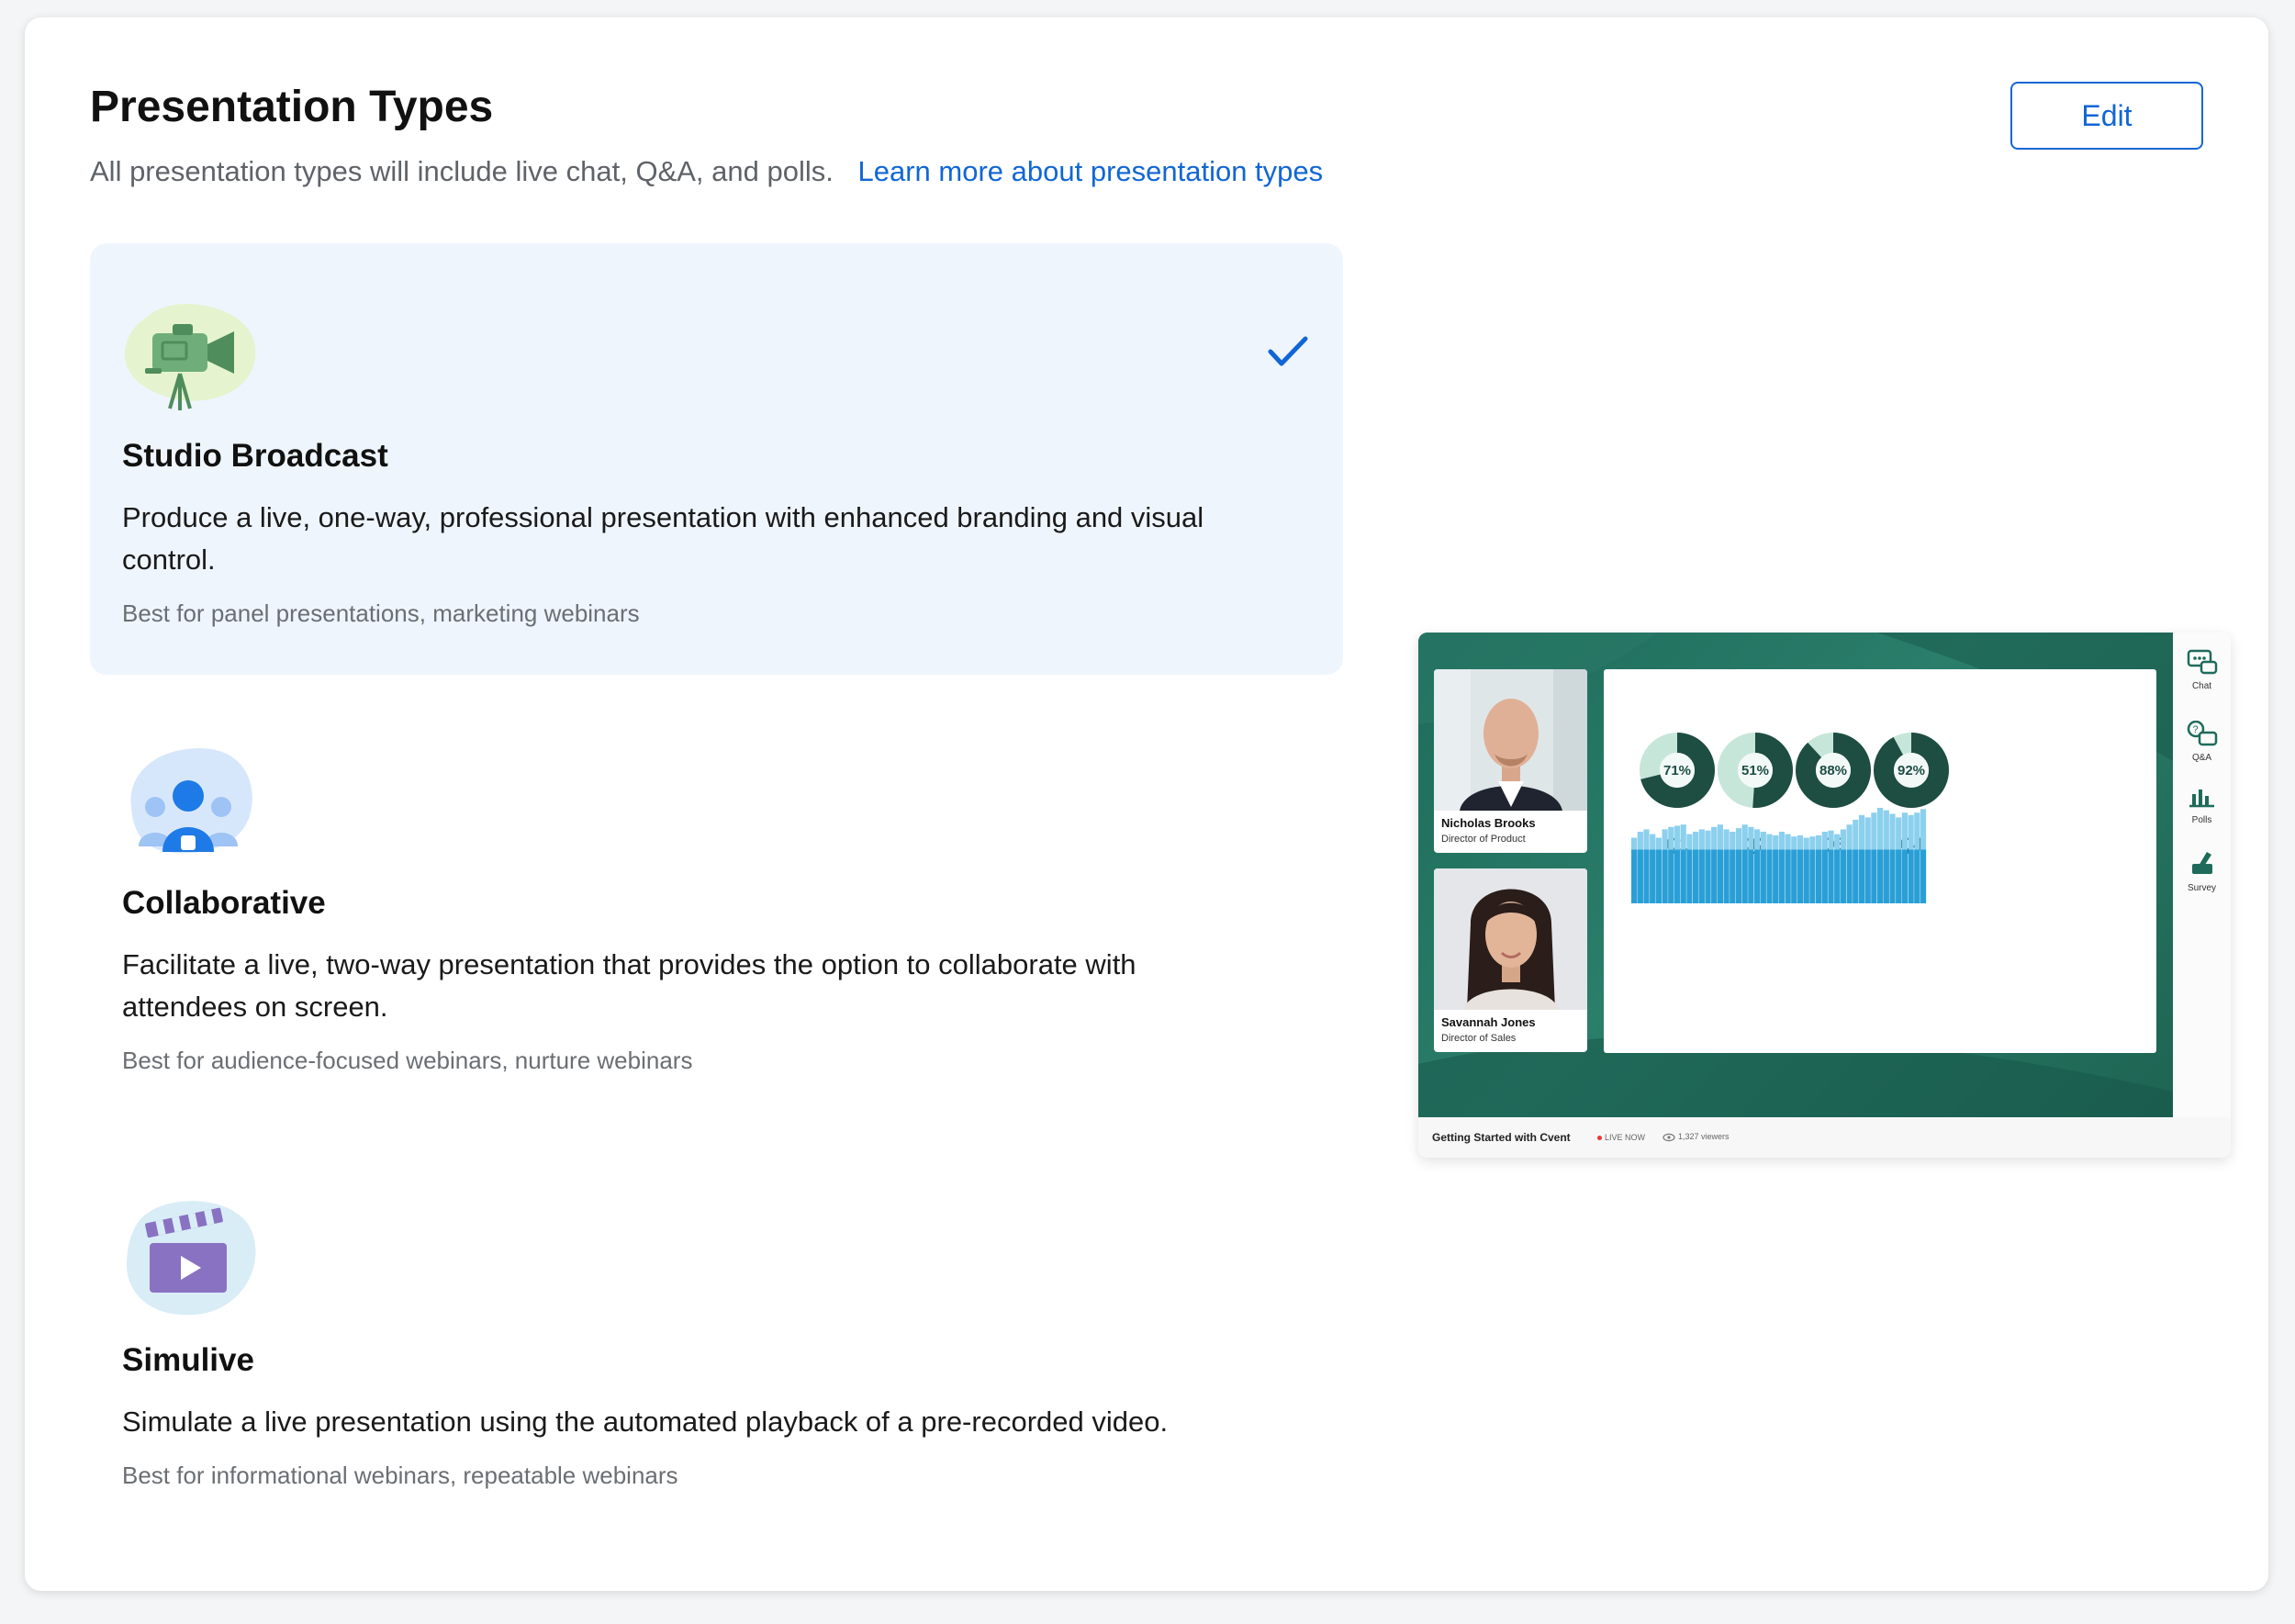  What do you see at coordinates (1668, 1137) in the screenshot?
I see `eye-icon` at bounding box center [1668, 1137].